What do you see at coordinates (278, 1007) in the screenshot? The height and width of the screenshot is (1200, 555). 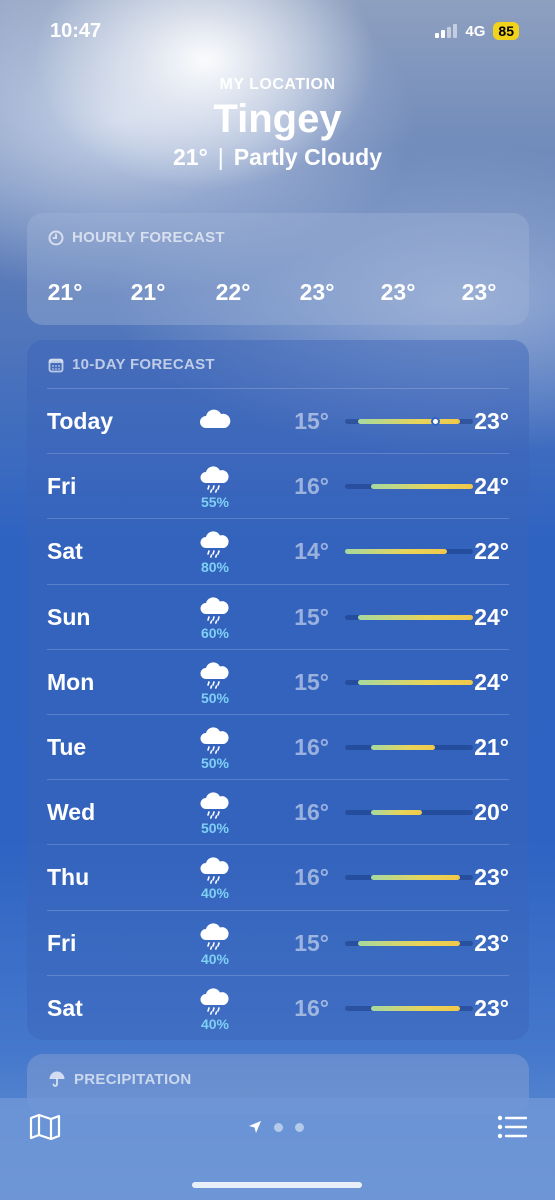 I see `day-row: Sat 40% 16° 23°` at bounding box center [278, 1007].